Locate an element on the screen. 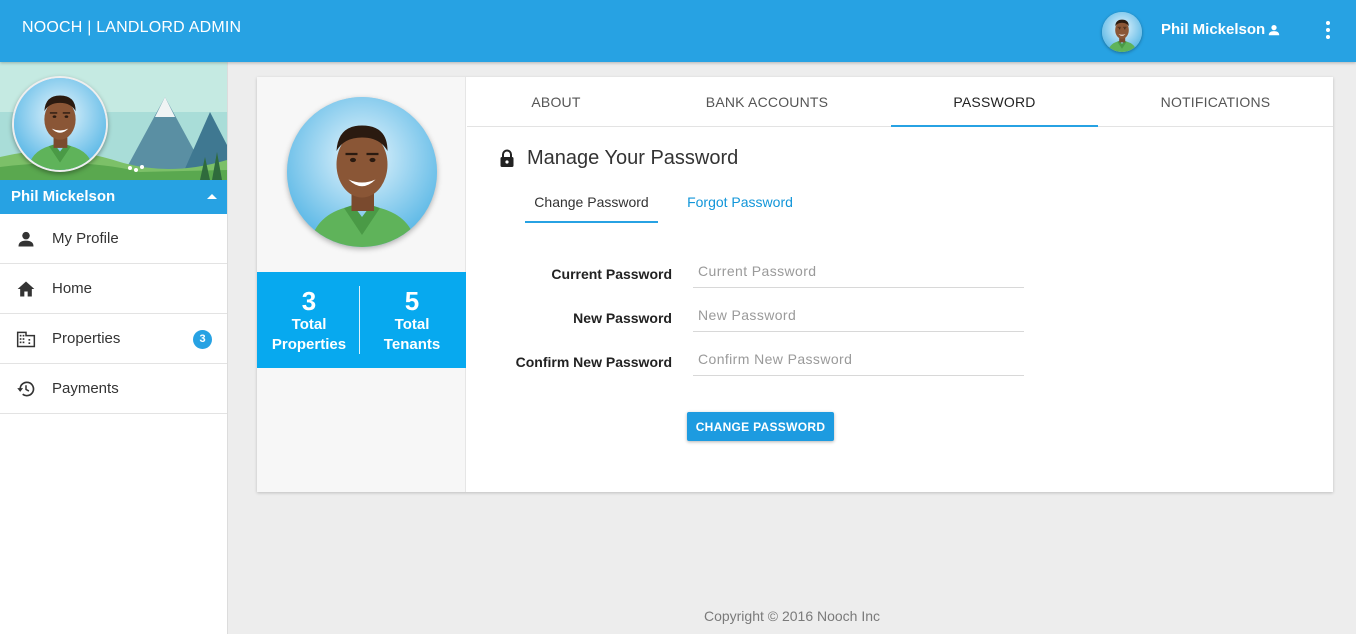 Image resolution: width=1356 pixels, height=634 pixels. sidebar-item-label: Payments is located at coordinates (85, 388).